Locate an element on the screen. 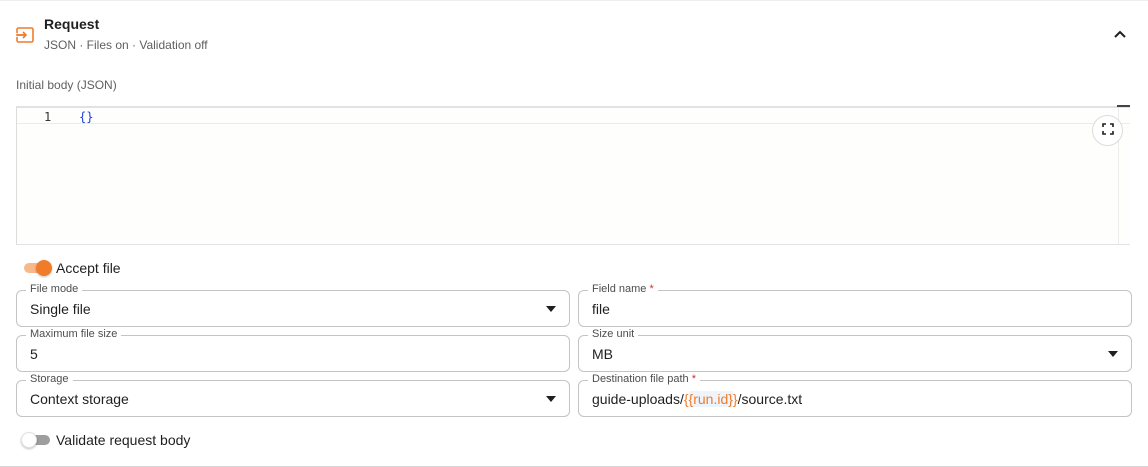 The height and width of the screenshot is (467, 1148). section-title: Request is located at coordinates (72, 24).